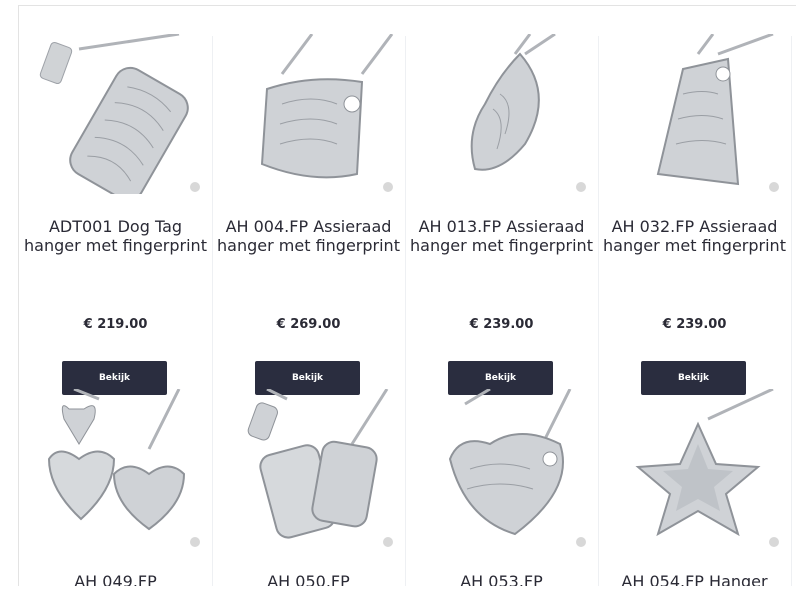  Describe the element at coordinates (115, 324) in the screenshot. I see `product-price: € 219.00` at that location.